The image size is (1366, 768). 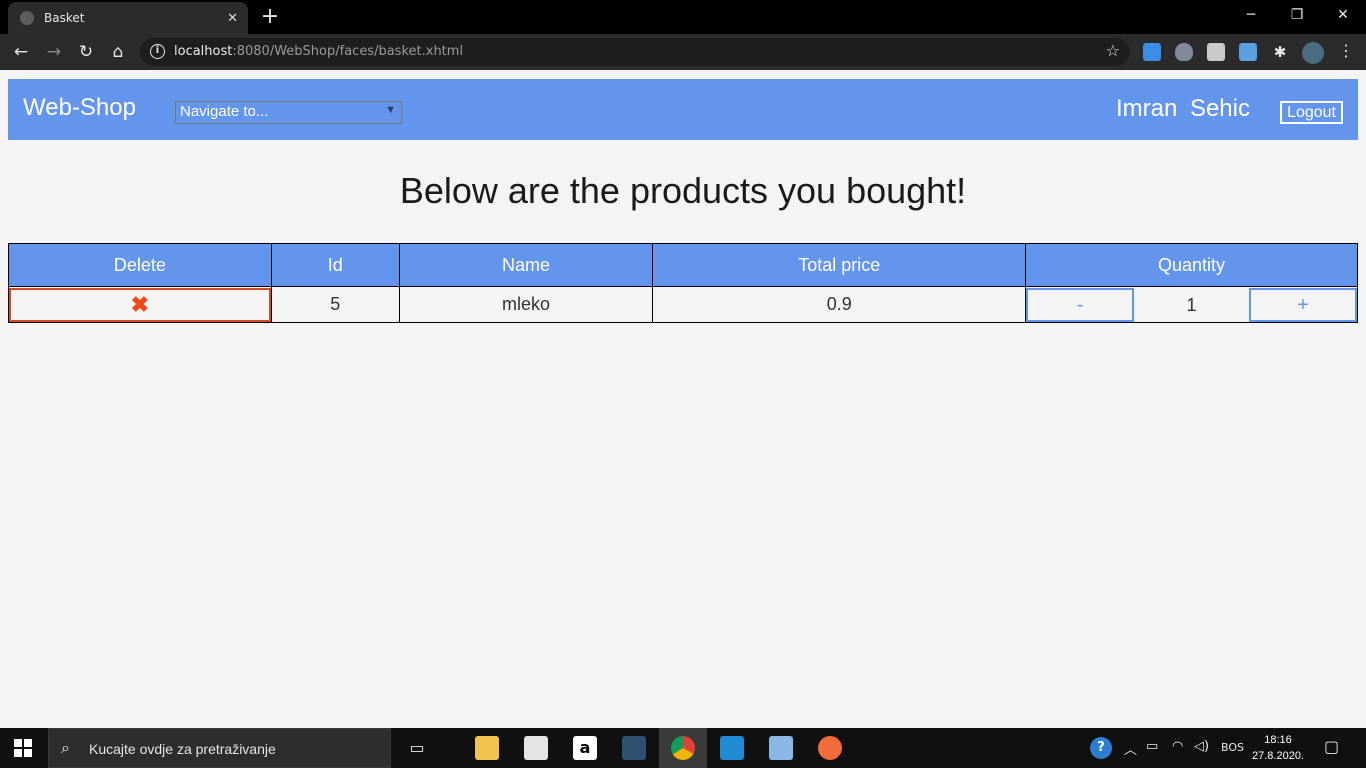 I want to click on puzzle-extensions-icon: ✱, so click(x=1280, y=52).